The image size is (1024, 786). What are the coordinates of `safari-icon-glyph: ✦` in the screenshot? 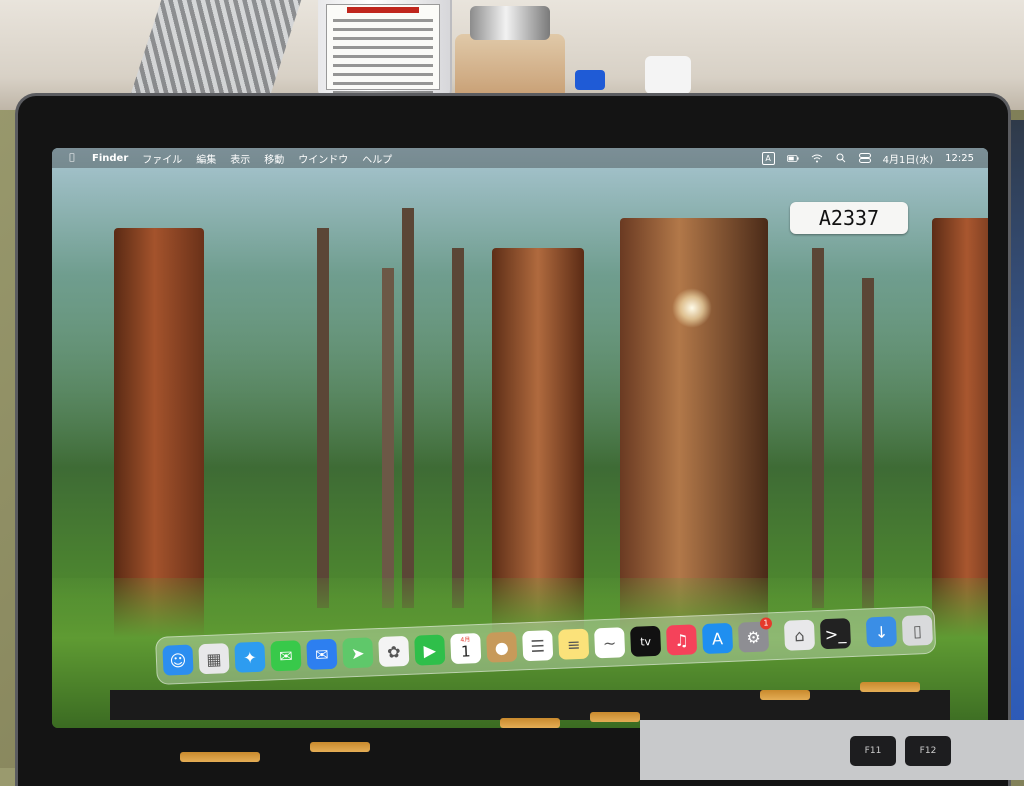 It's located at (250, 657).